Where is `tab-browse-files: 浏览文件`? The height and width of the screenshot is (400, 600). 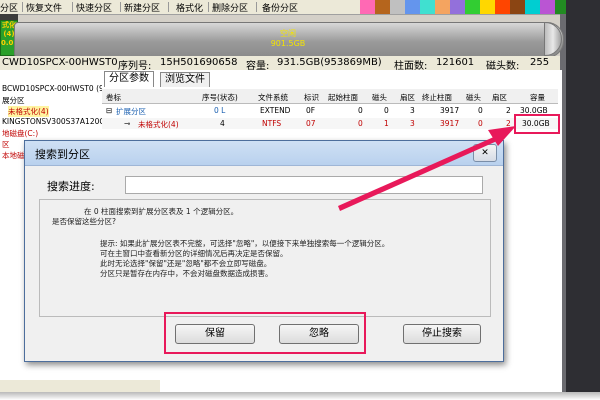
tab-browse-files: 浏览文件 is located at coordinates (185, 79).